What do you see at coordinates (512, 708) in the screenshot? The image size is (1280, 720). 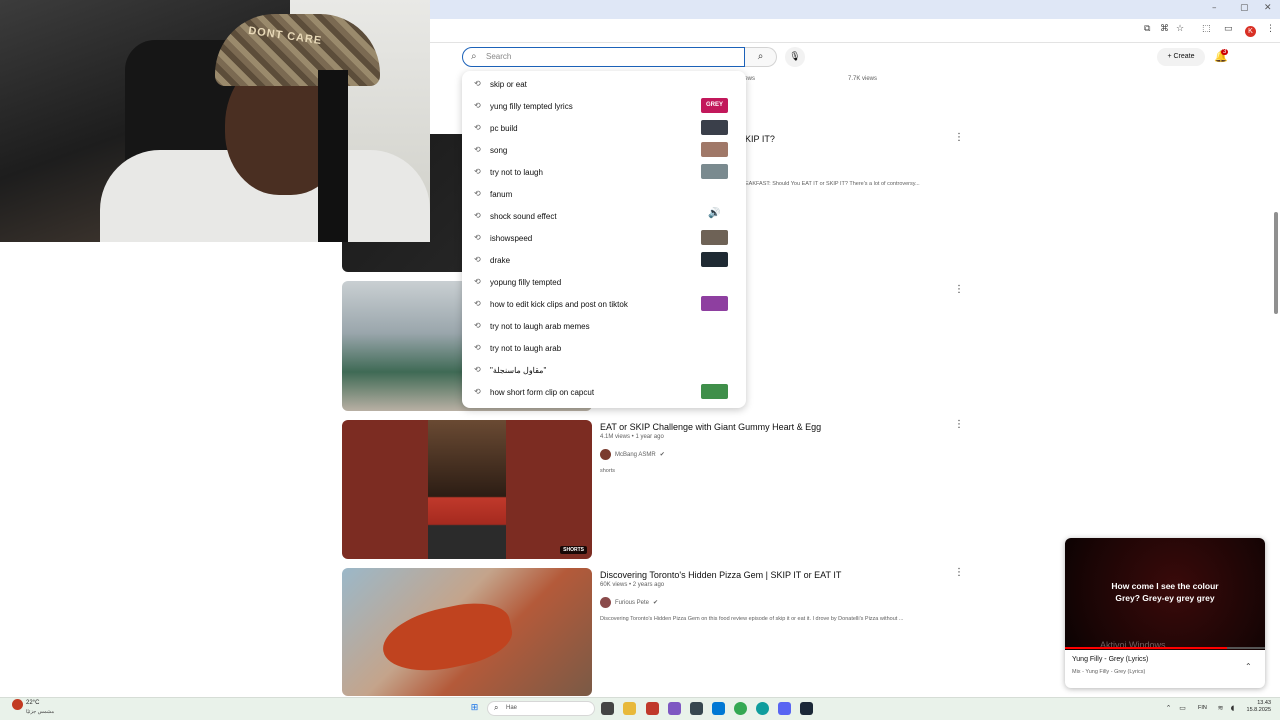 I see `taskbar-search-text: Hae` at bounding box center [512, 708].